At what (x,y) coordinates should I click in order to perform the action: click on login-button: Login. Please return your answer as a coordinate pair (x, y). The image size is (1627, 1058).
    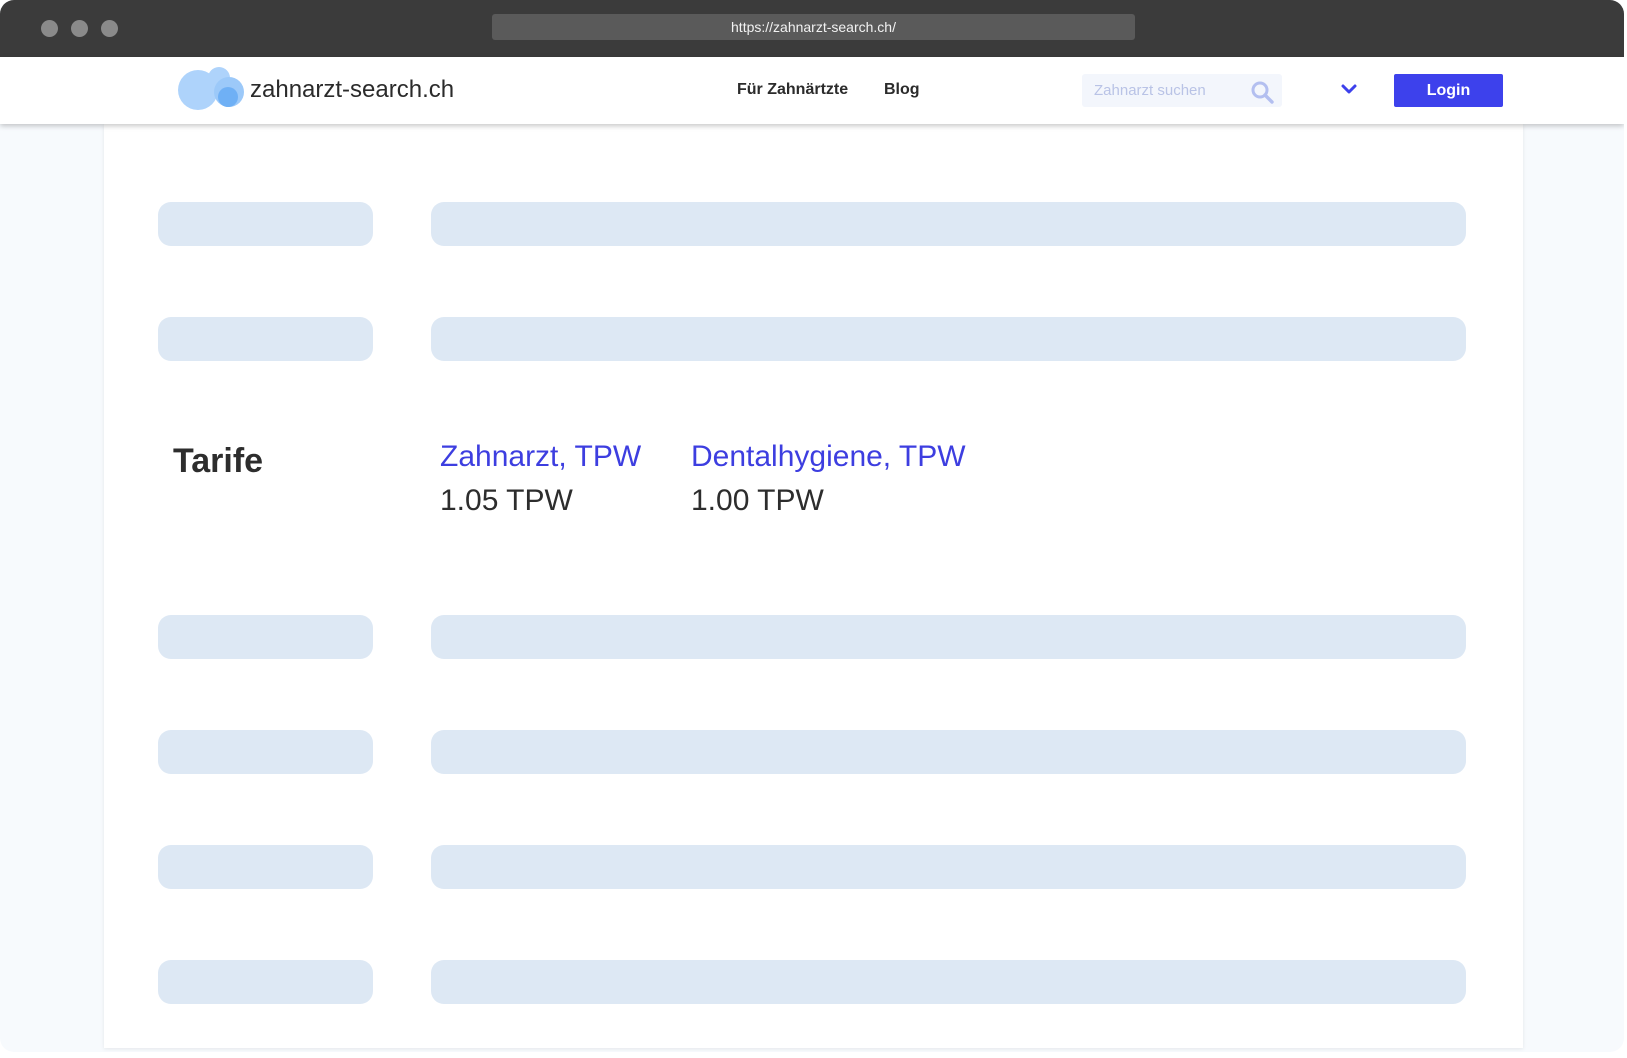
    Looking at the image, I should click on (1448, 90).